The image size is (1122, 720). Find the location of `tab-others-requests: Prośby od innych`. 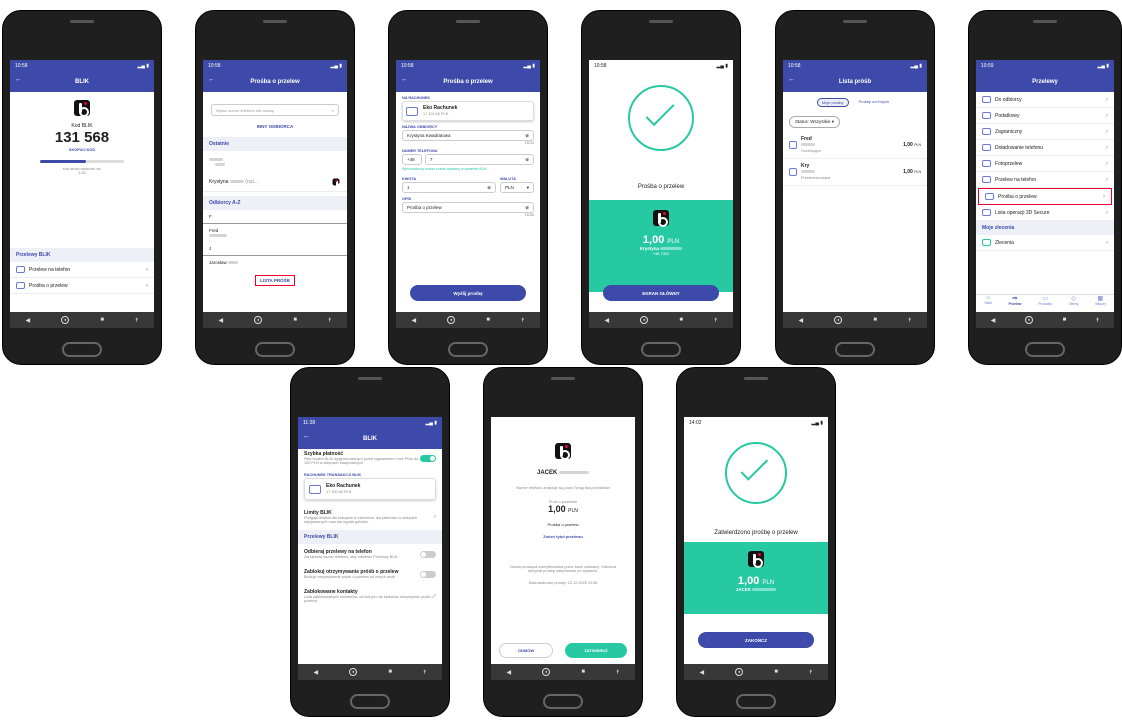

tab-others-requests: Prośby od innych is located at coordinates (874, 102).